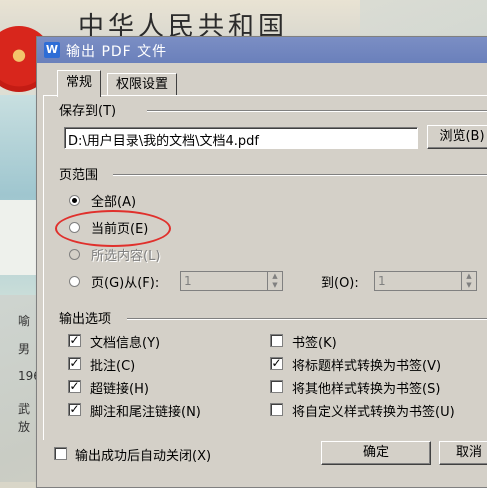 Image resolution: width=487 pixels, height=488 pixels. I want to click on tab-general: 常规, so click(79, 83).